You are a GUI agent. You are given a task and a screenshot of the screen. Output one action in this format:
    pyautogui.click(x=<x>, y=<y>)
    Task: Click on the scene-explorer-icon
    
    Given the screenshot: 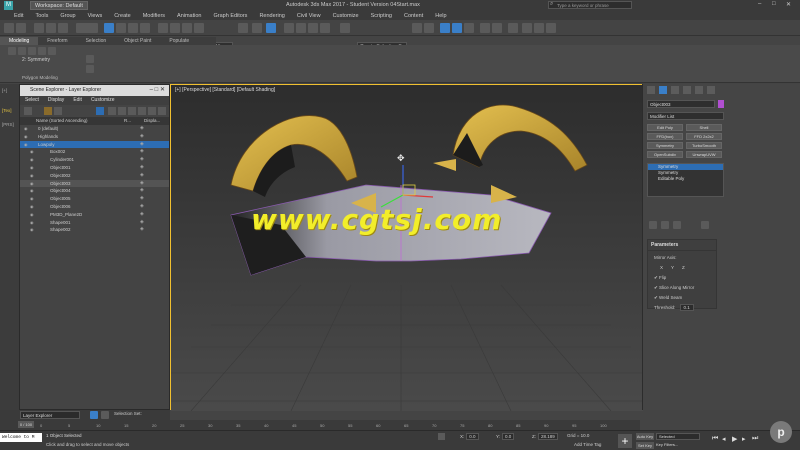 What is the action you would take?
    pyautogui.click(x=105, y=415)
    